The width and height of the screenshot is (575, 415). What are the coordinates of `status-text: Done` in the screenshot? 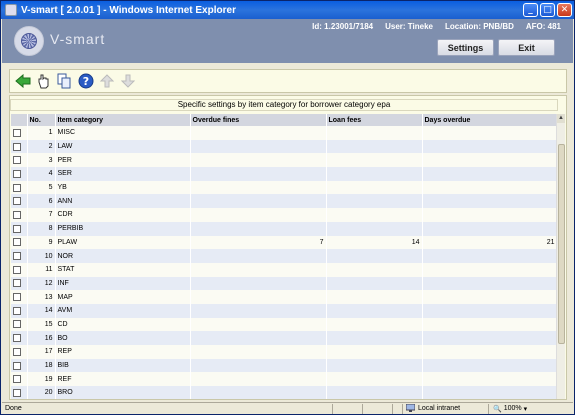 It's located at (13, 408).